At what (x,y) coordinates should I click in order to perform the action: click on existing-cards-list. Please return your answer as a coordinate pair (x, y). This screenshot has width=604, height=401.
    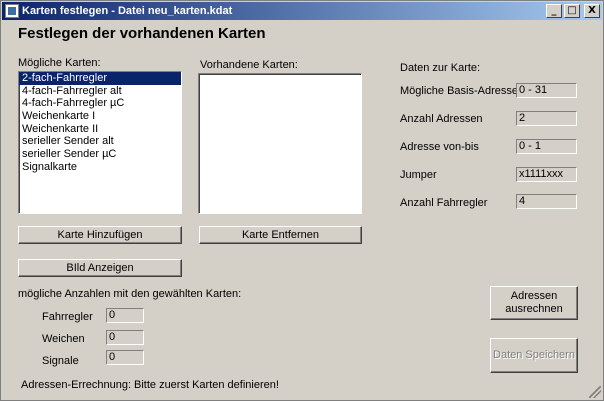
    Looking at the image, I should click on (280, 143).